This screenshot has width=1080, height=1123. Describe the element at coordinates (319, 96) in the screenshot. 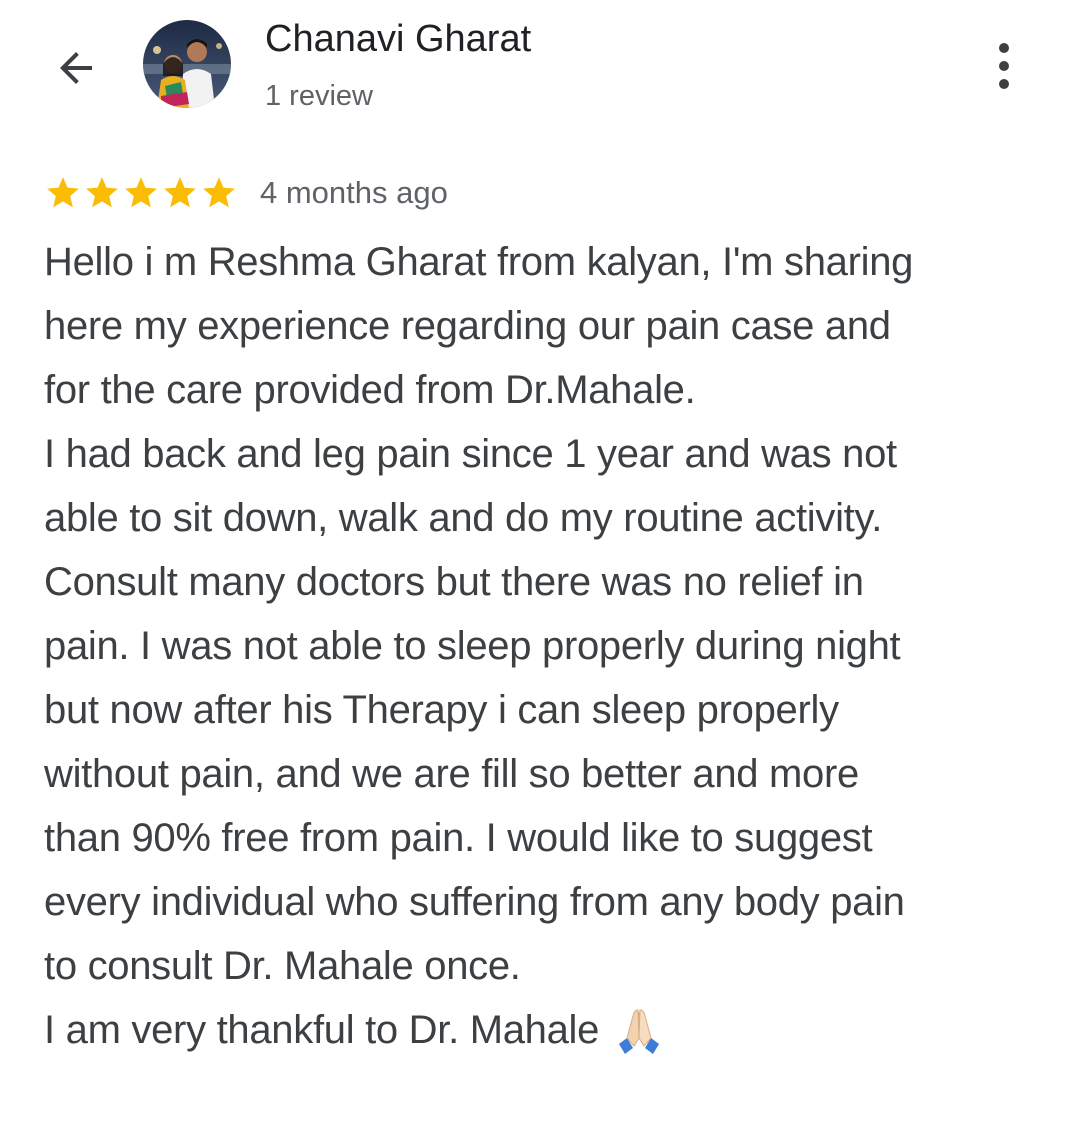

I see `review-count: 1 review` at that location.